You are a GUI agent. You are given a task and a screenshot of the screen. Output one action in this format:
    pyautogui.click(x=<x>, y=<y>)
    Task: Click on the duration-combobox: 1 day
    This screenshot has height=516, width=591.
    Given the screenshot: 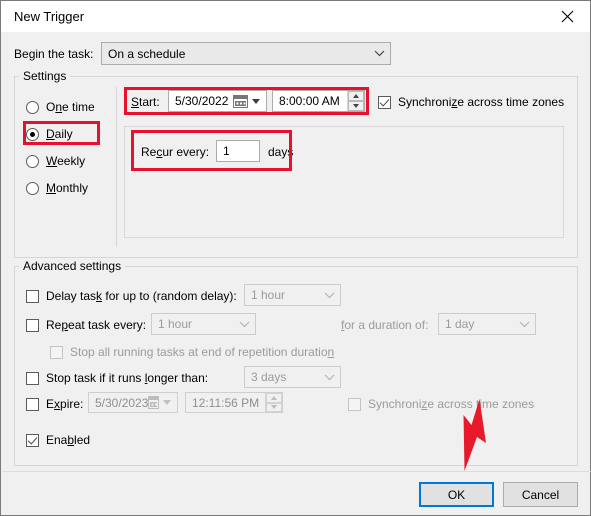 What is the action you would take?
    pyautogui.click(x=487, y=324)
    